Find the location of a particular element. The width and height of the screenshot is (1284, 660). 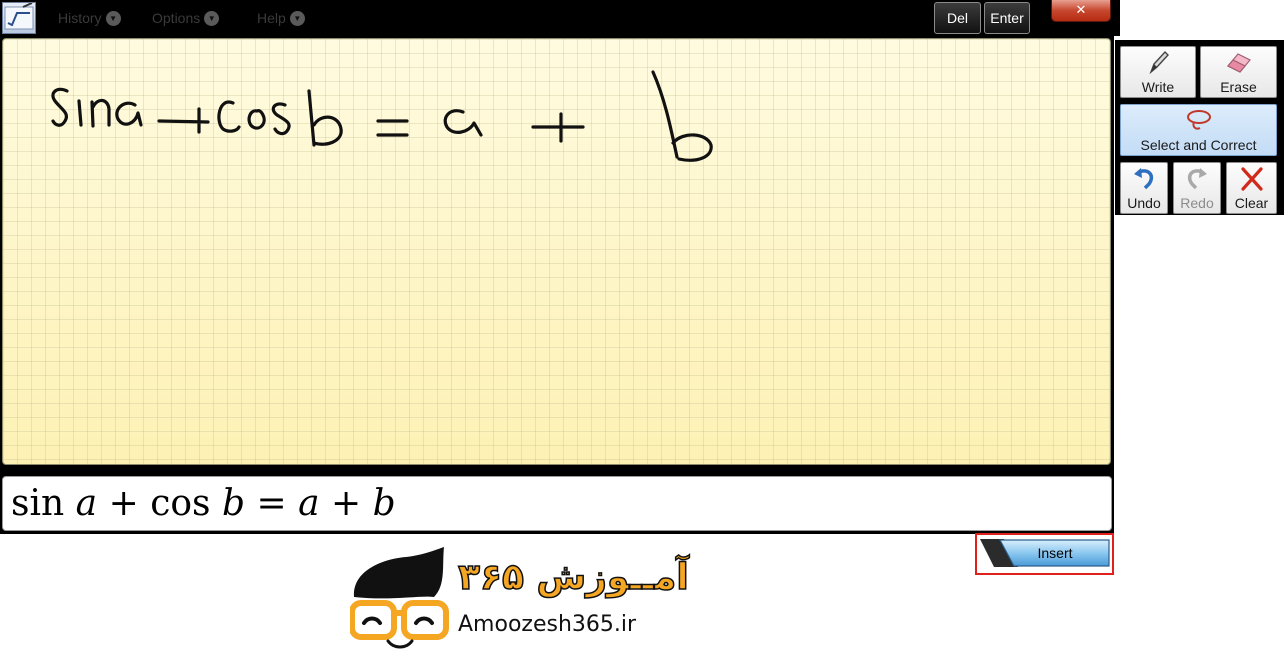

erase-button: Erase is located at coordinates (1238, 72).